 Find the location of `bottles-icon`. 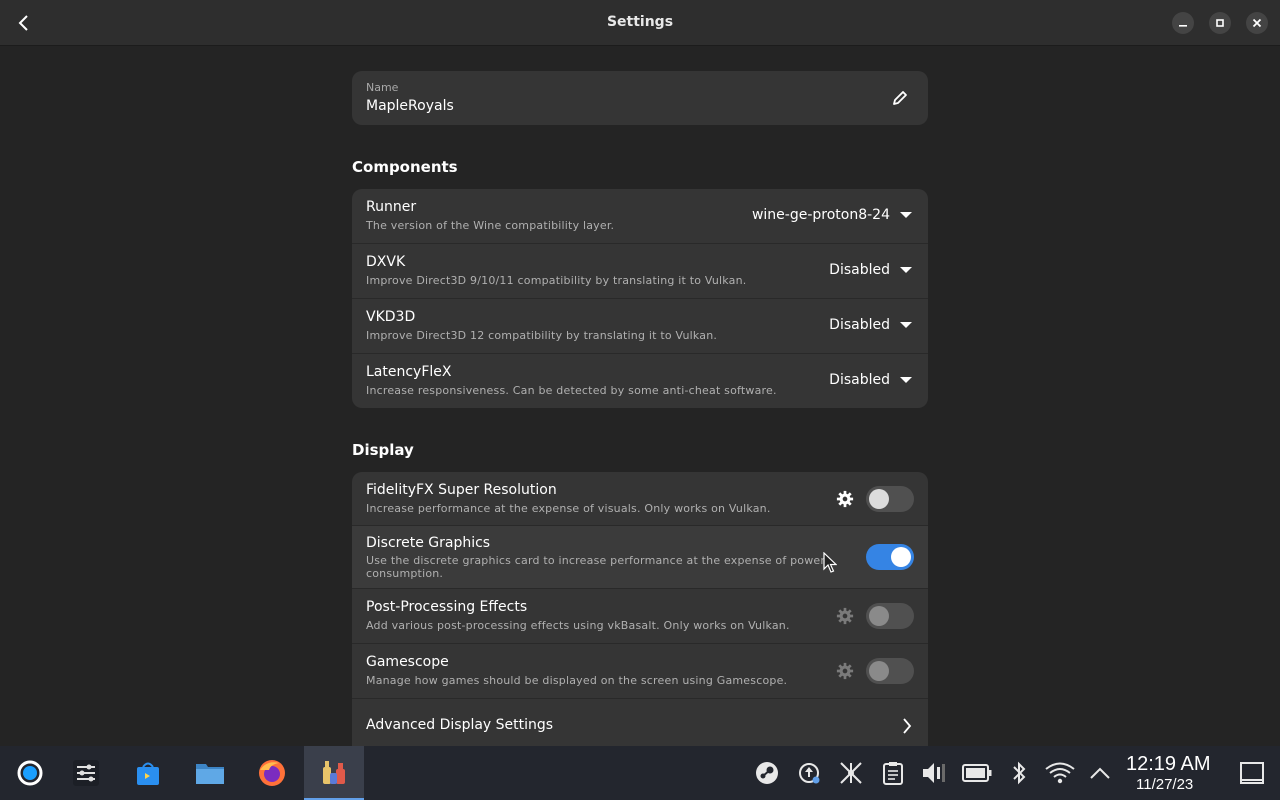

bottles-icon is located at coordinates (334, 772).